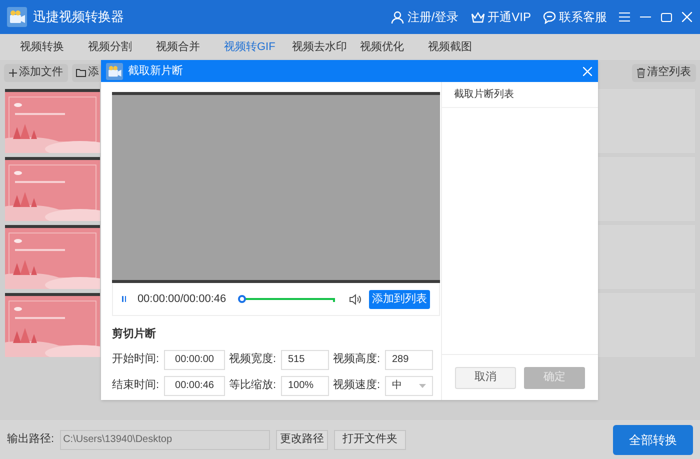 This screenshot has height=459, width=700. What do you see at coordinates (253, 360) in the screenshot?
I see `field-label: 视频宽度:` at bounding box center [253, 360].